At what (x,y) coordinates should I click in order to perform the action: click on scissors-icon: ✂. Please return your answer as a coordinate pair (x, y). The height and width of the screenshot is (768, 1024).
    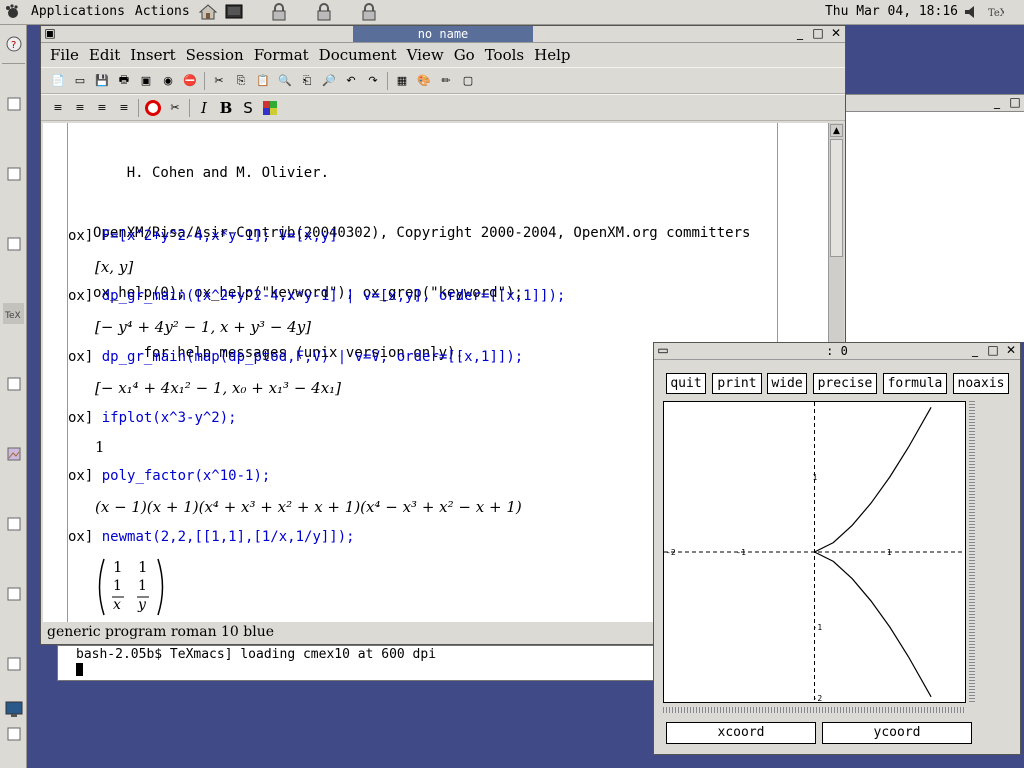
    Looking at the image, I should click on (175, 108).